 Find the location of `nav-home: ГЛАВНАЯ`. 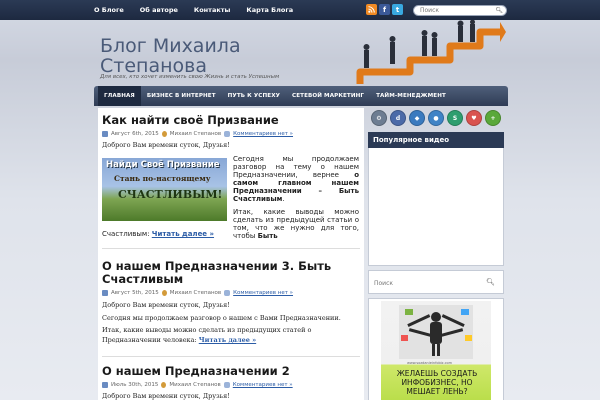

nav-home: ГЛАВНАЯ is located at coordinates (119, 96).